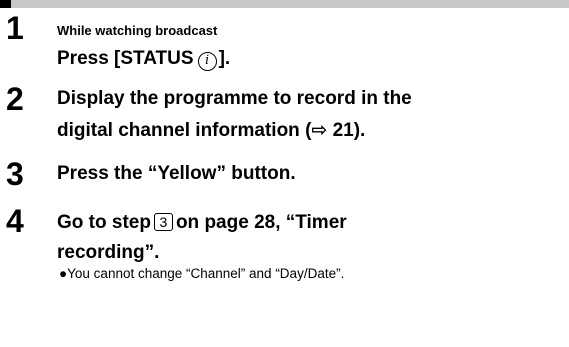 This screenshot has width=569, height=347. I want to click on step-2-line-2: digital channel information (⇨ 21)., so click(211, 130).